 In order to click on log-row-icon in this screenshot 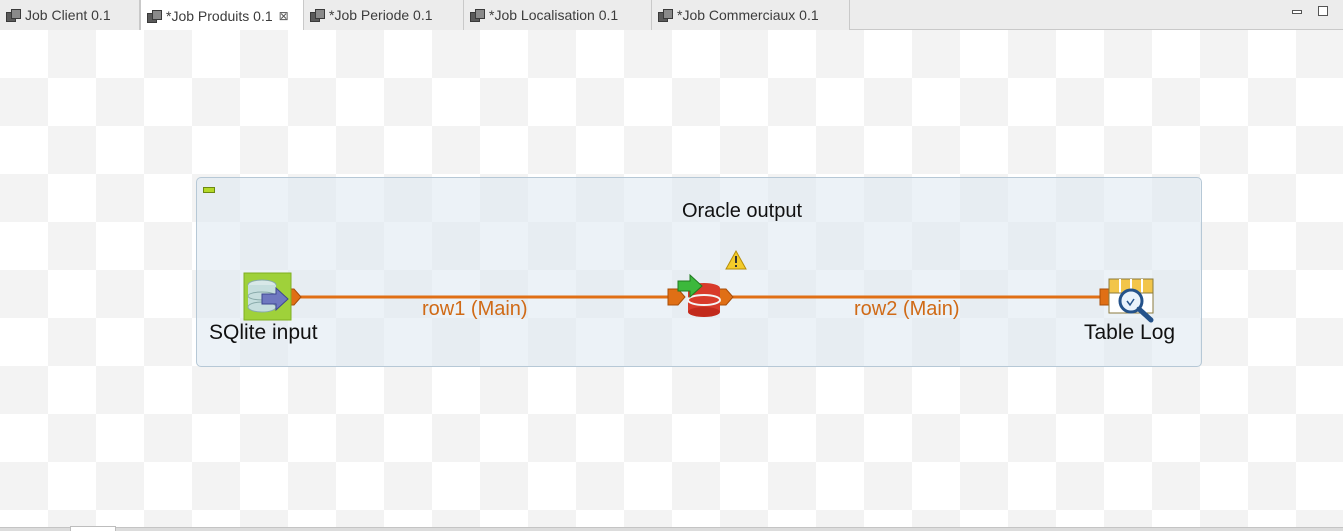, I will do `click(1131, 300)`.